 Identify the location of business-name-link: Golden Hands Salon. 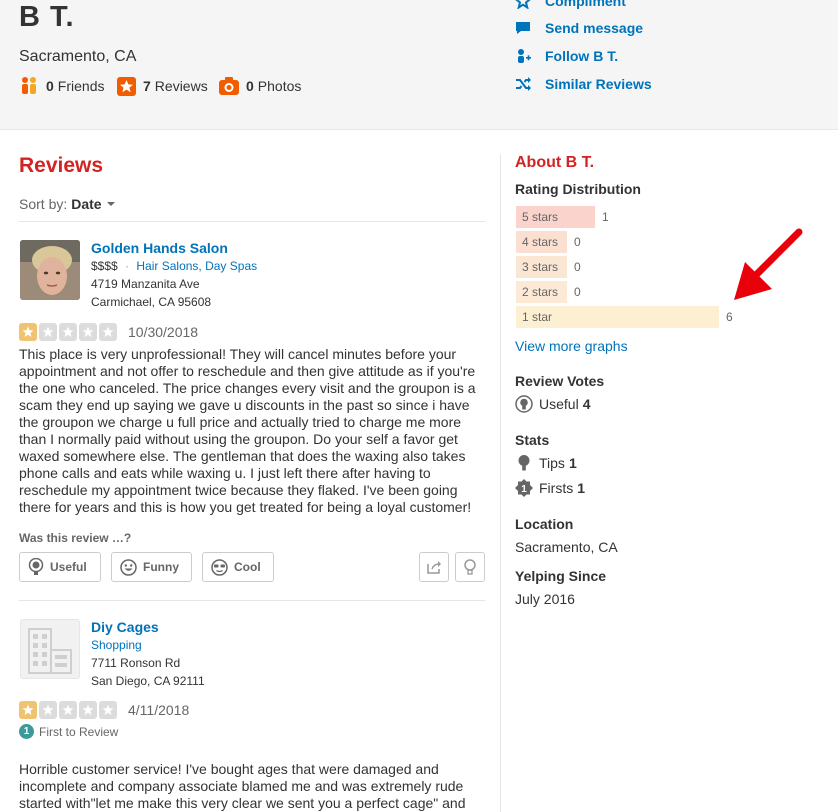
(159, 248).